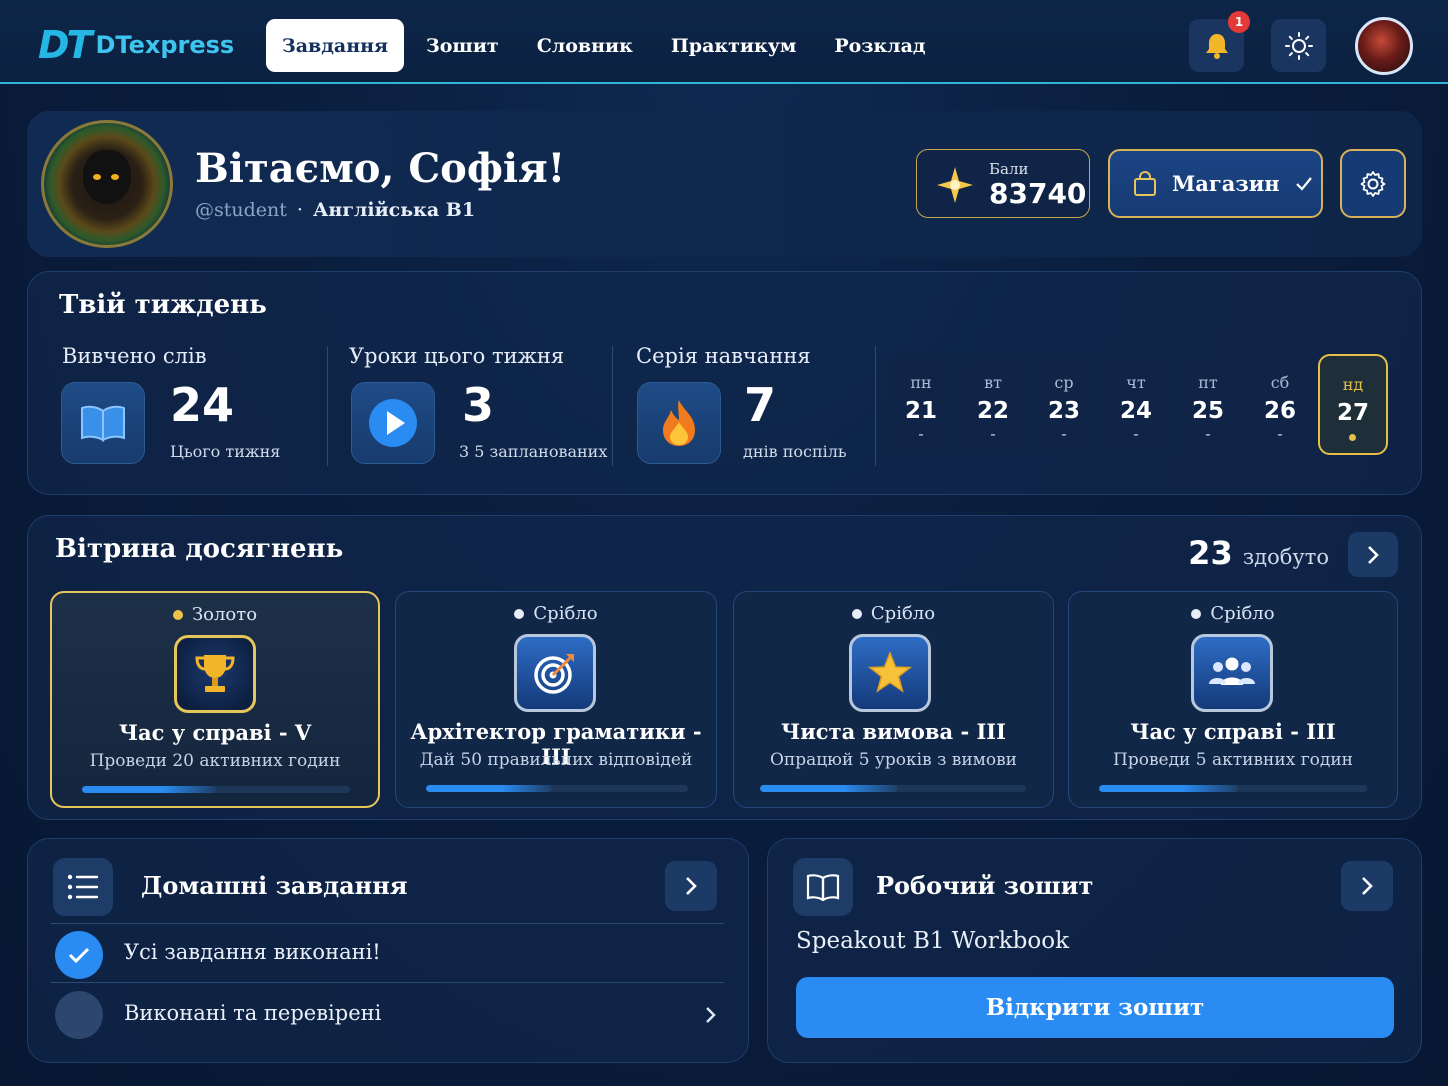  I want to click on workbook-title: Робочий зошит, so click(985, 885).